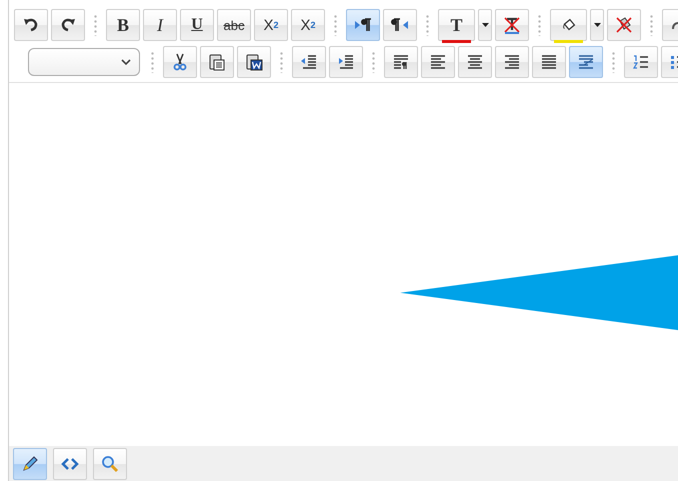 Image resolution: width=678 pixels, height=481 pixels. I want to click on paragraph-align-button, so click(401, 62).